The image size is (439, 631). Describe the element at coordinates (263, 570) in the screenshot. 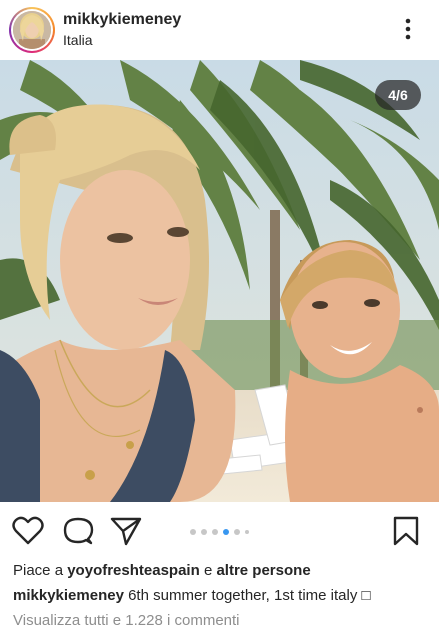

I see `likes-others-link: altre persone` at that location.